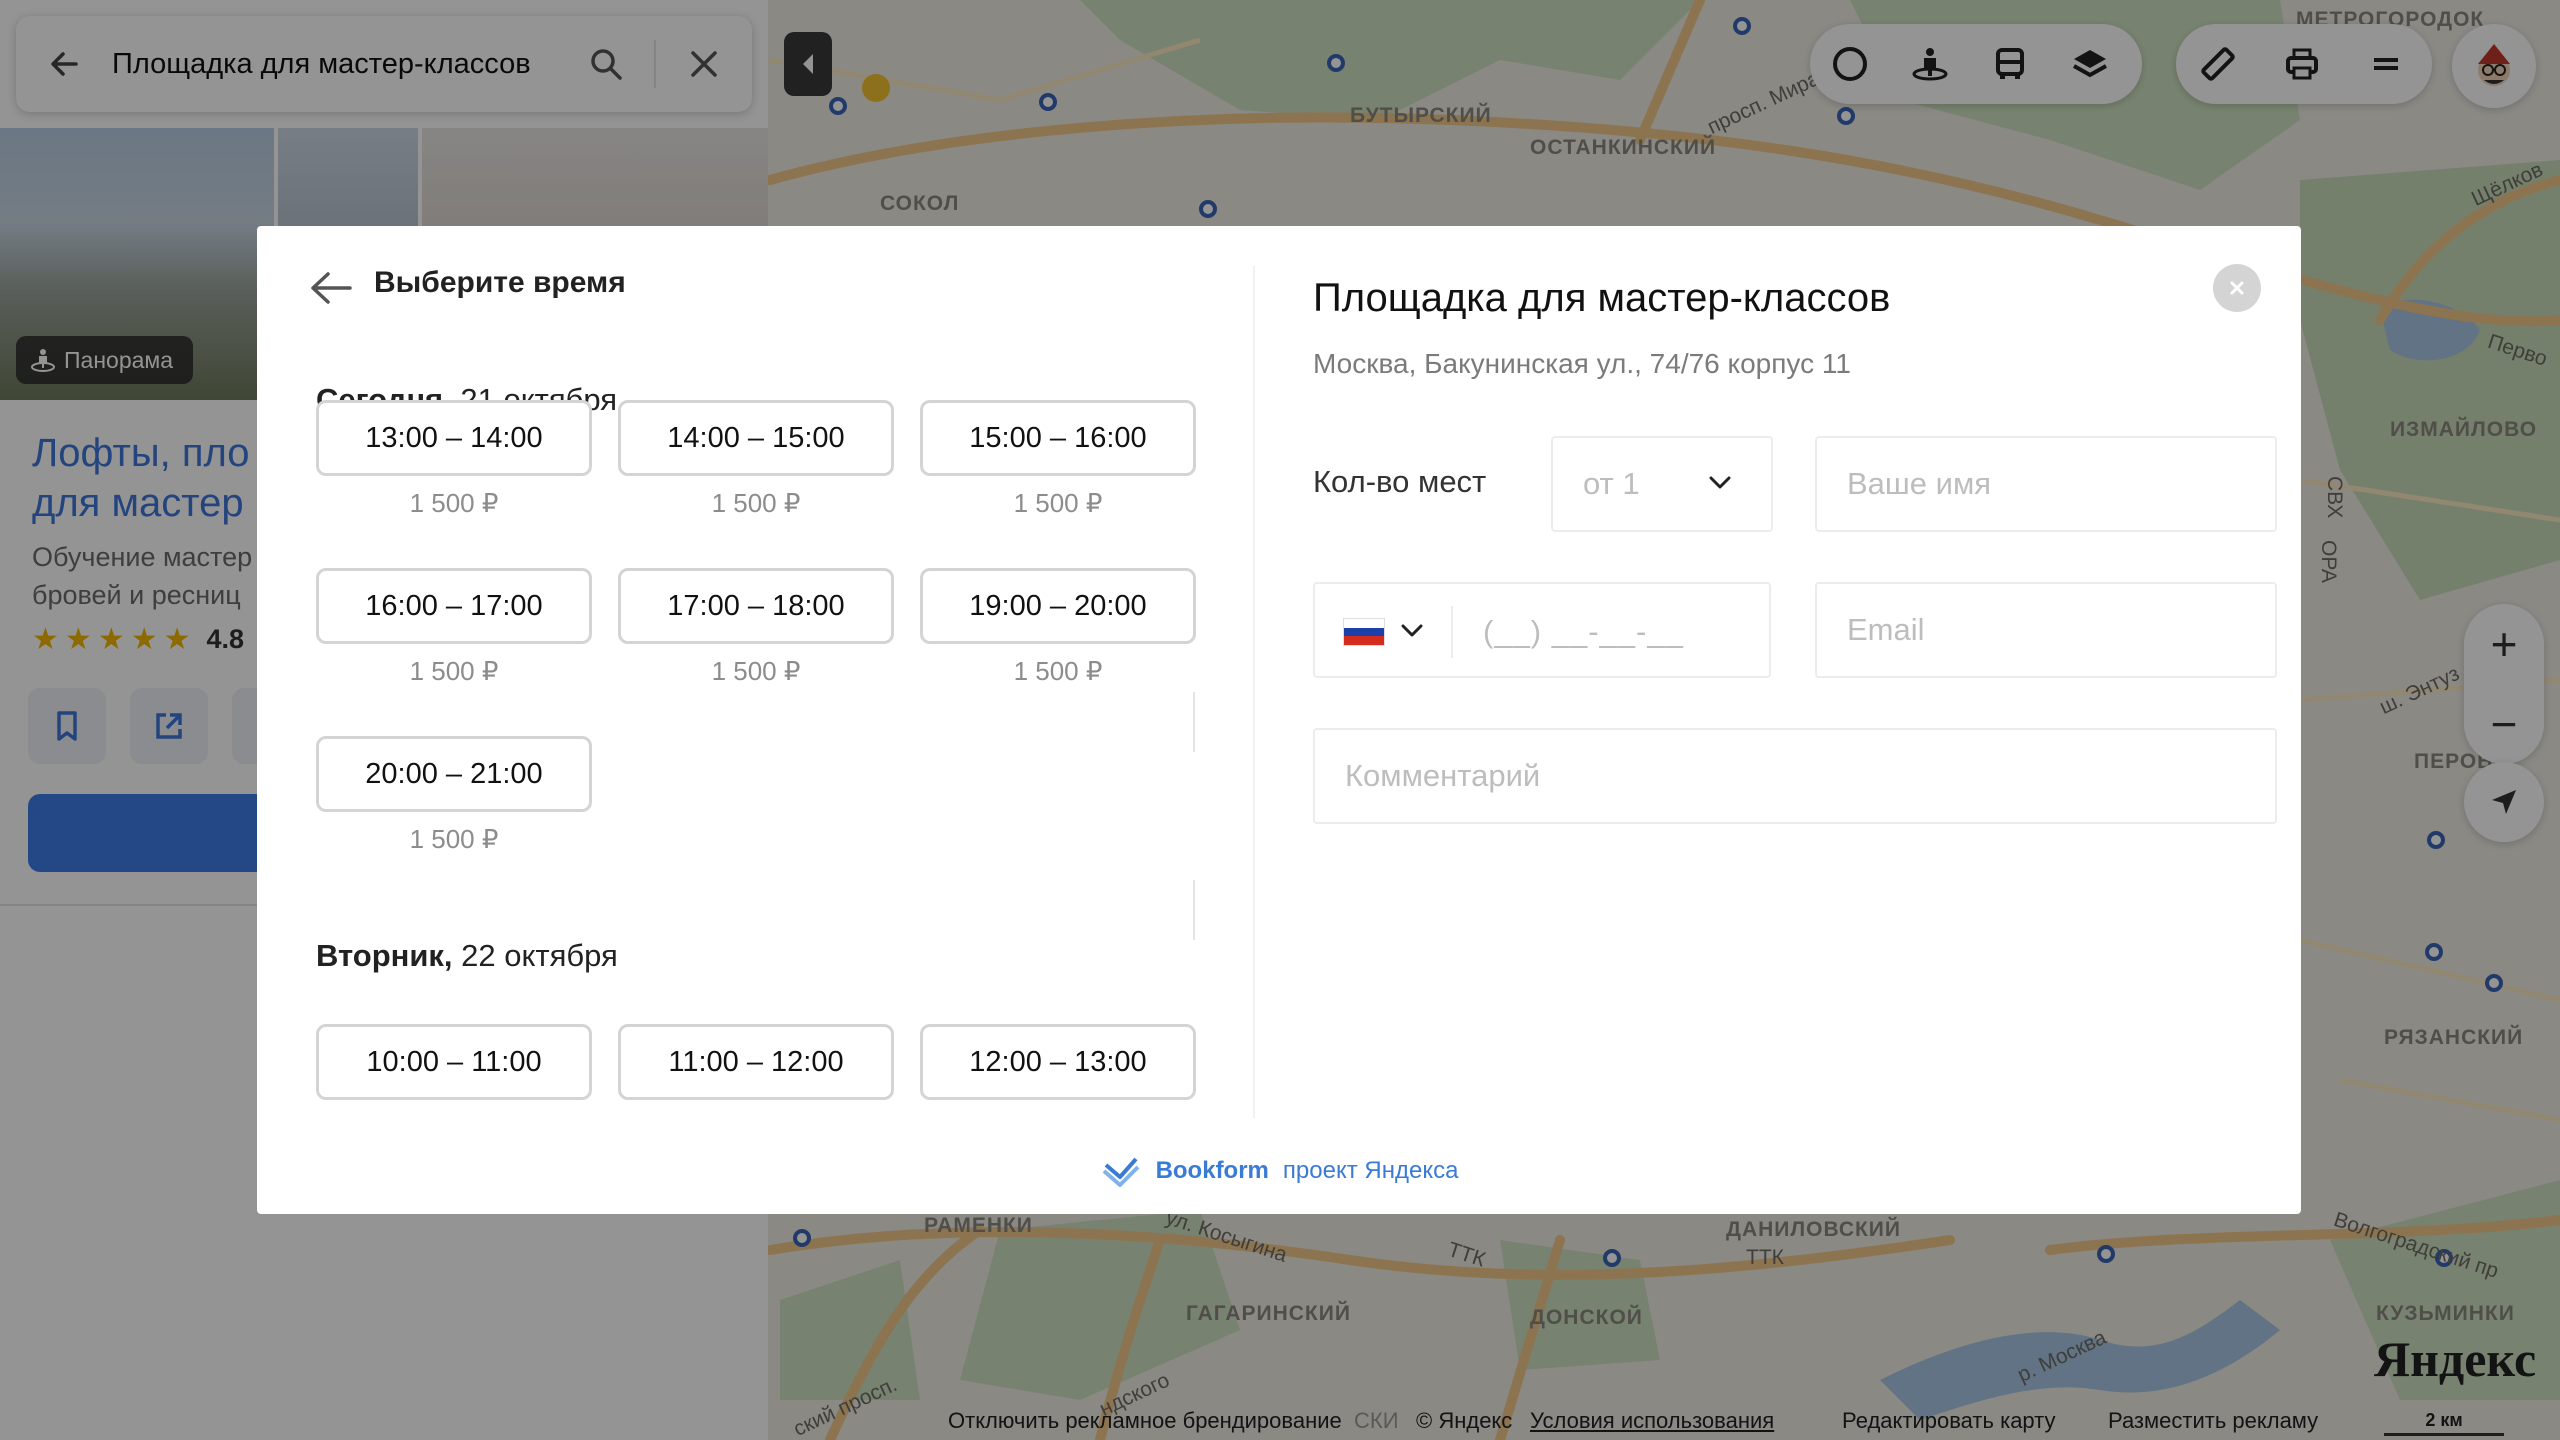  Describe the element at coordinates (756, 1062) in the screenshot. I see `time-slot: 11:00 – 12:00` at that location.